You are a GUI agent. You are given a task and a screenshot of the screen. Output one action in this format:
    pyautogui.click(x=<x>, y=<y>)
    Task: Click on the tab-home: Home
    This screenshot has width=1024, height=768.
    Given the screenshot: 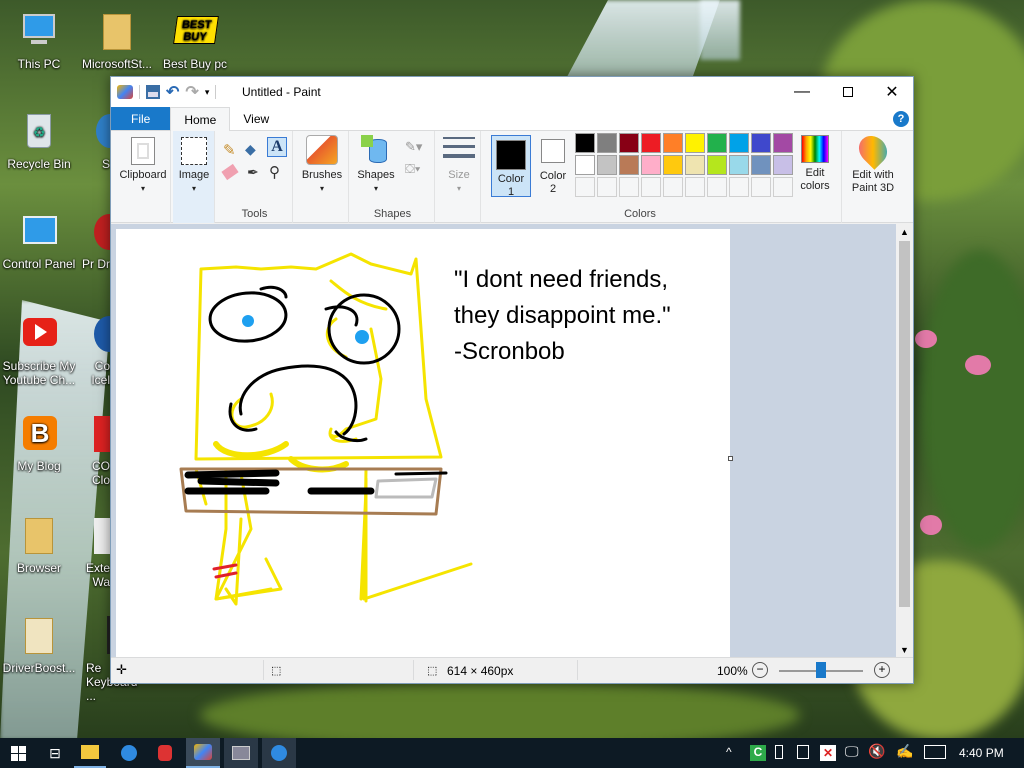 What is the action you would take?
    pyautogui.click(x=200, y=119)
    